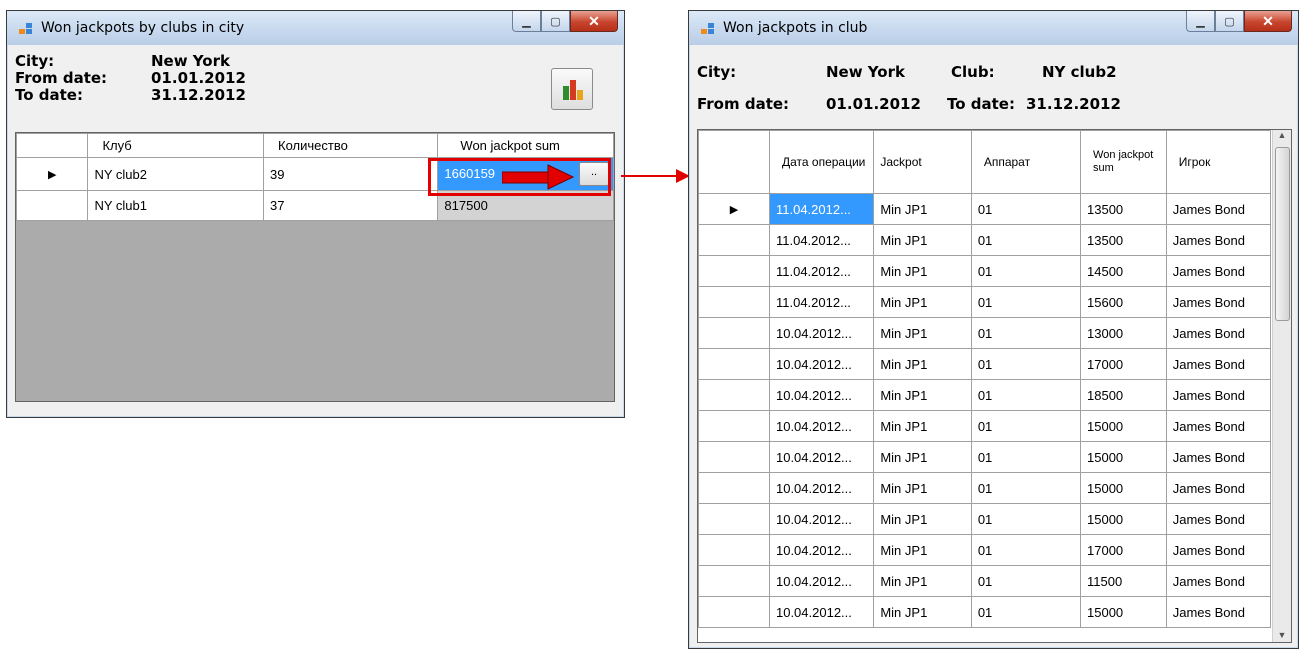 The image size is (1305, 649). I want to click on scroll-down-icon: ▼, so click(1282, 635).